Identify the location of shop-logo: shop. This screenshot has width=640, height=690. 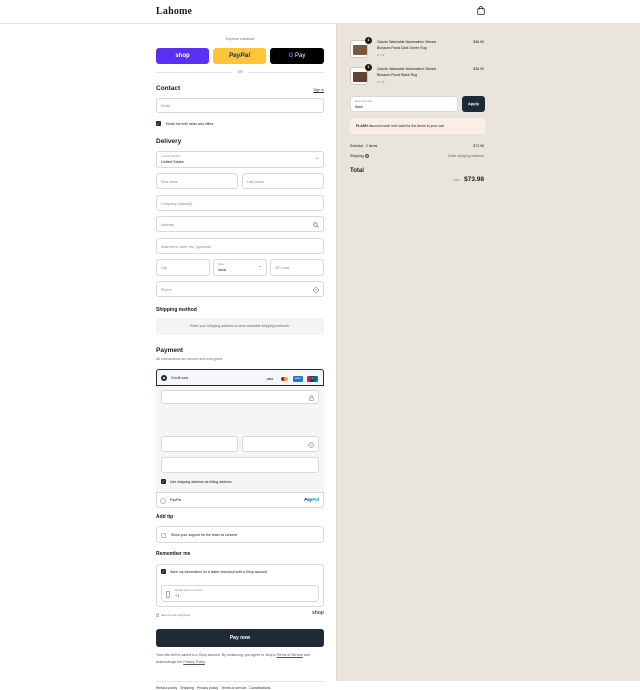
(318, 613).